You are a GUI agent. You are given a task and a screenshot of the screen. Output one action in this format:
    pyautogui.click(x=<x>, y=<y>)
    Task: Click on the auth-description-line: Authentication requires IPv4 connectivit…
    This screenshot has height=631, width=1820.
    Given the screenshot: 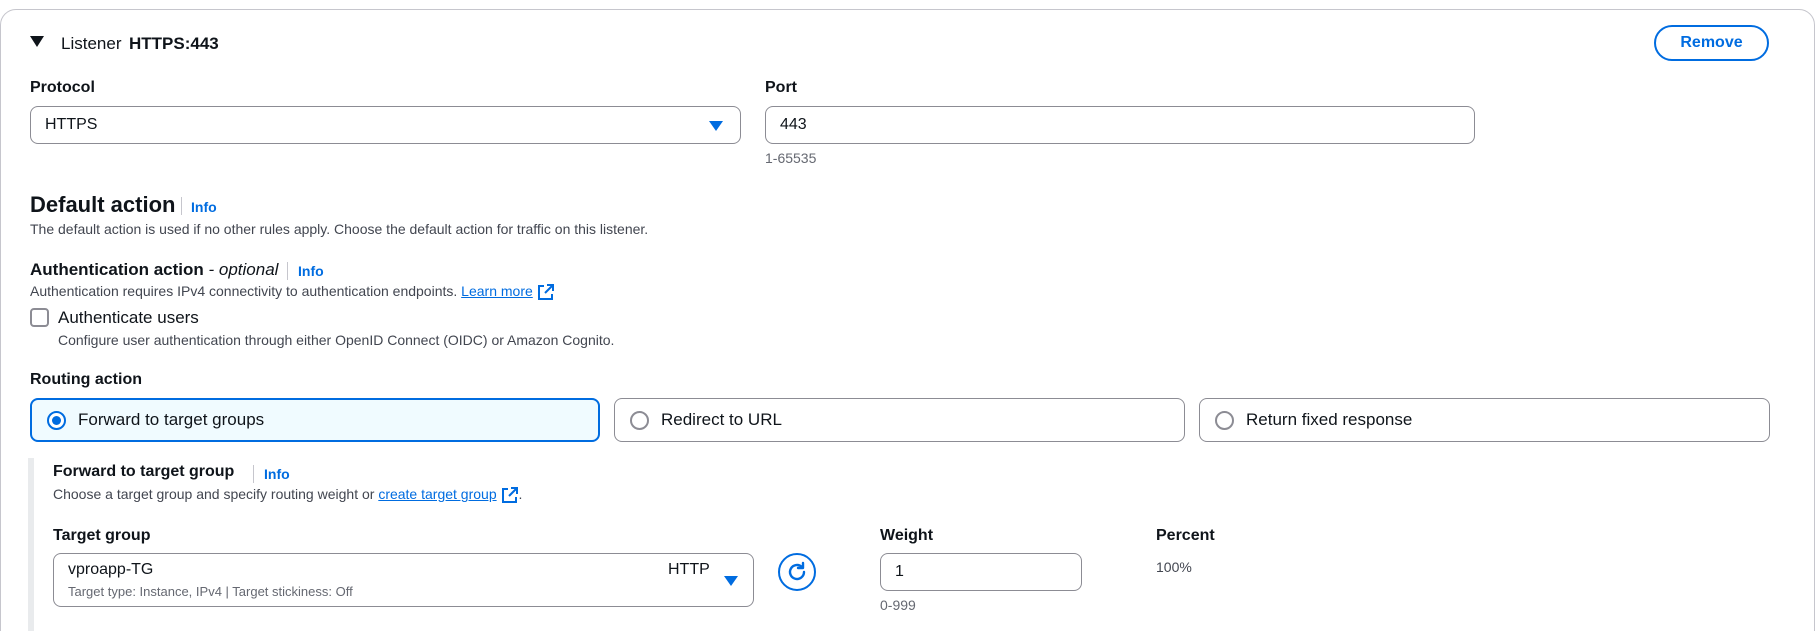 What is the action you would take?
    pyautogui.click(x=292, y=292)
    